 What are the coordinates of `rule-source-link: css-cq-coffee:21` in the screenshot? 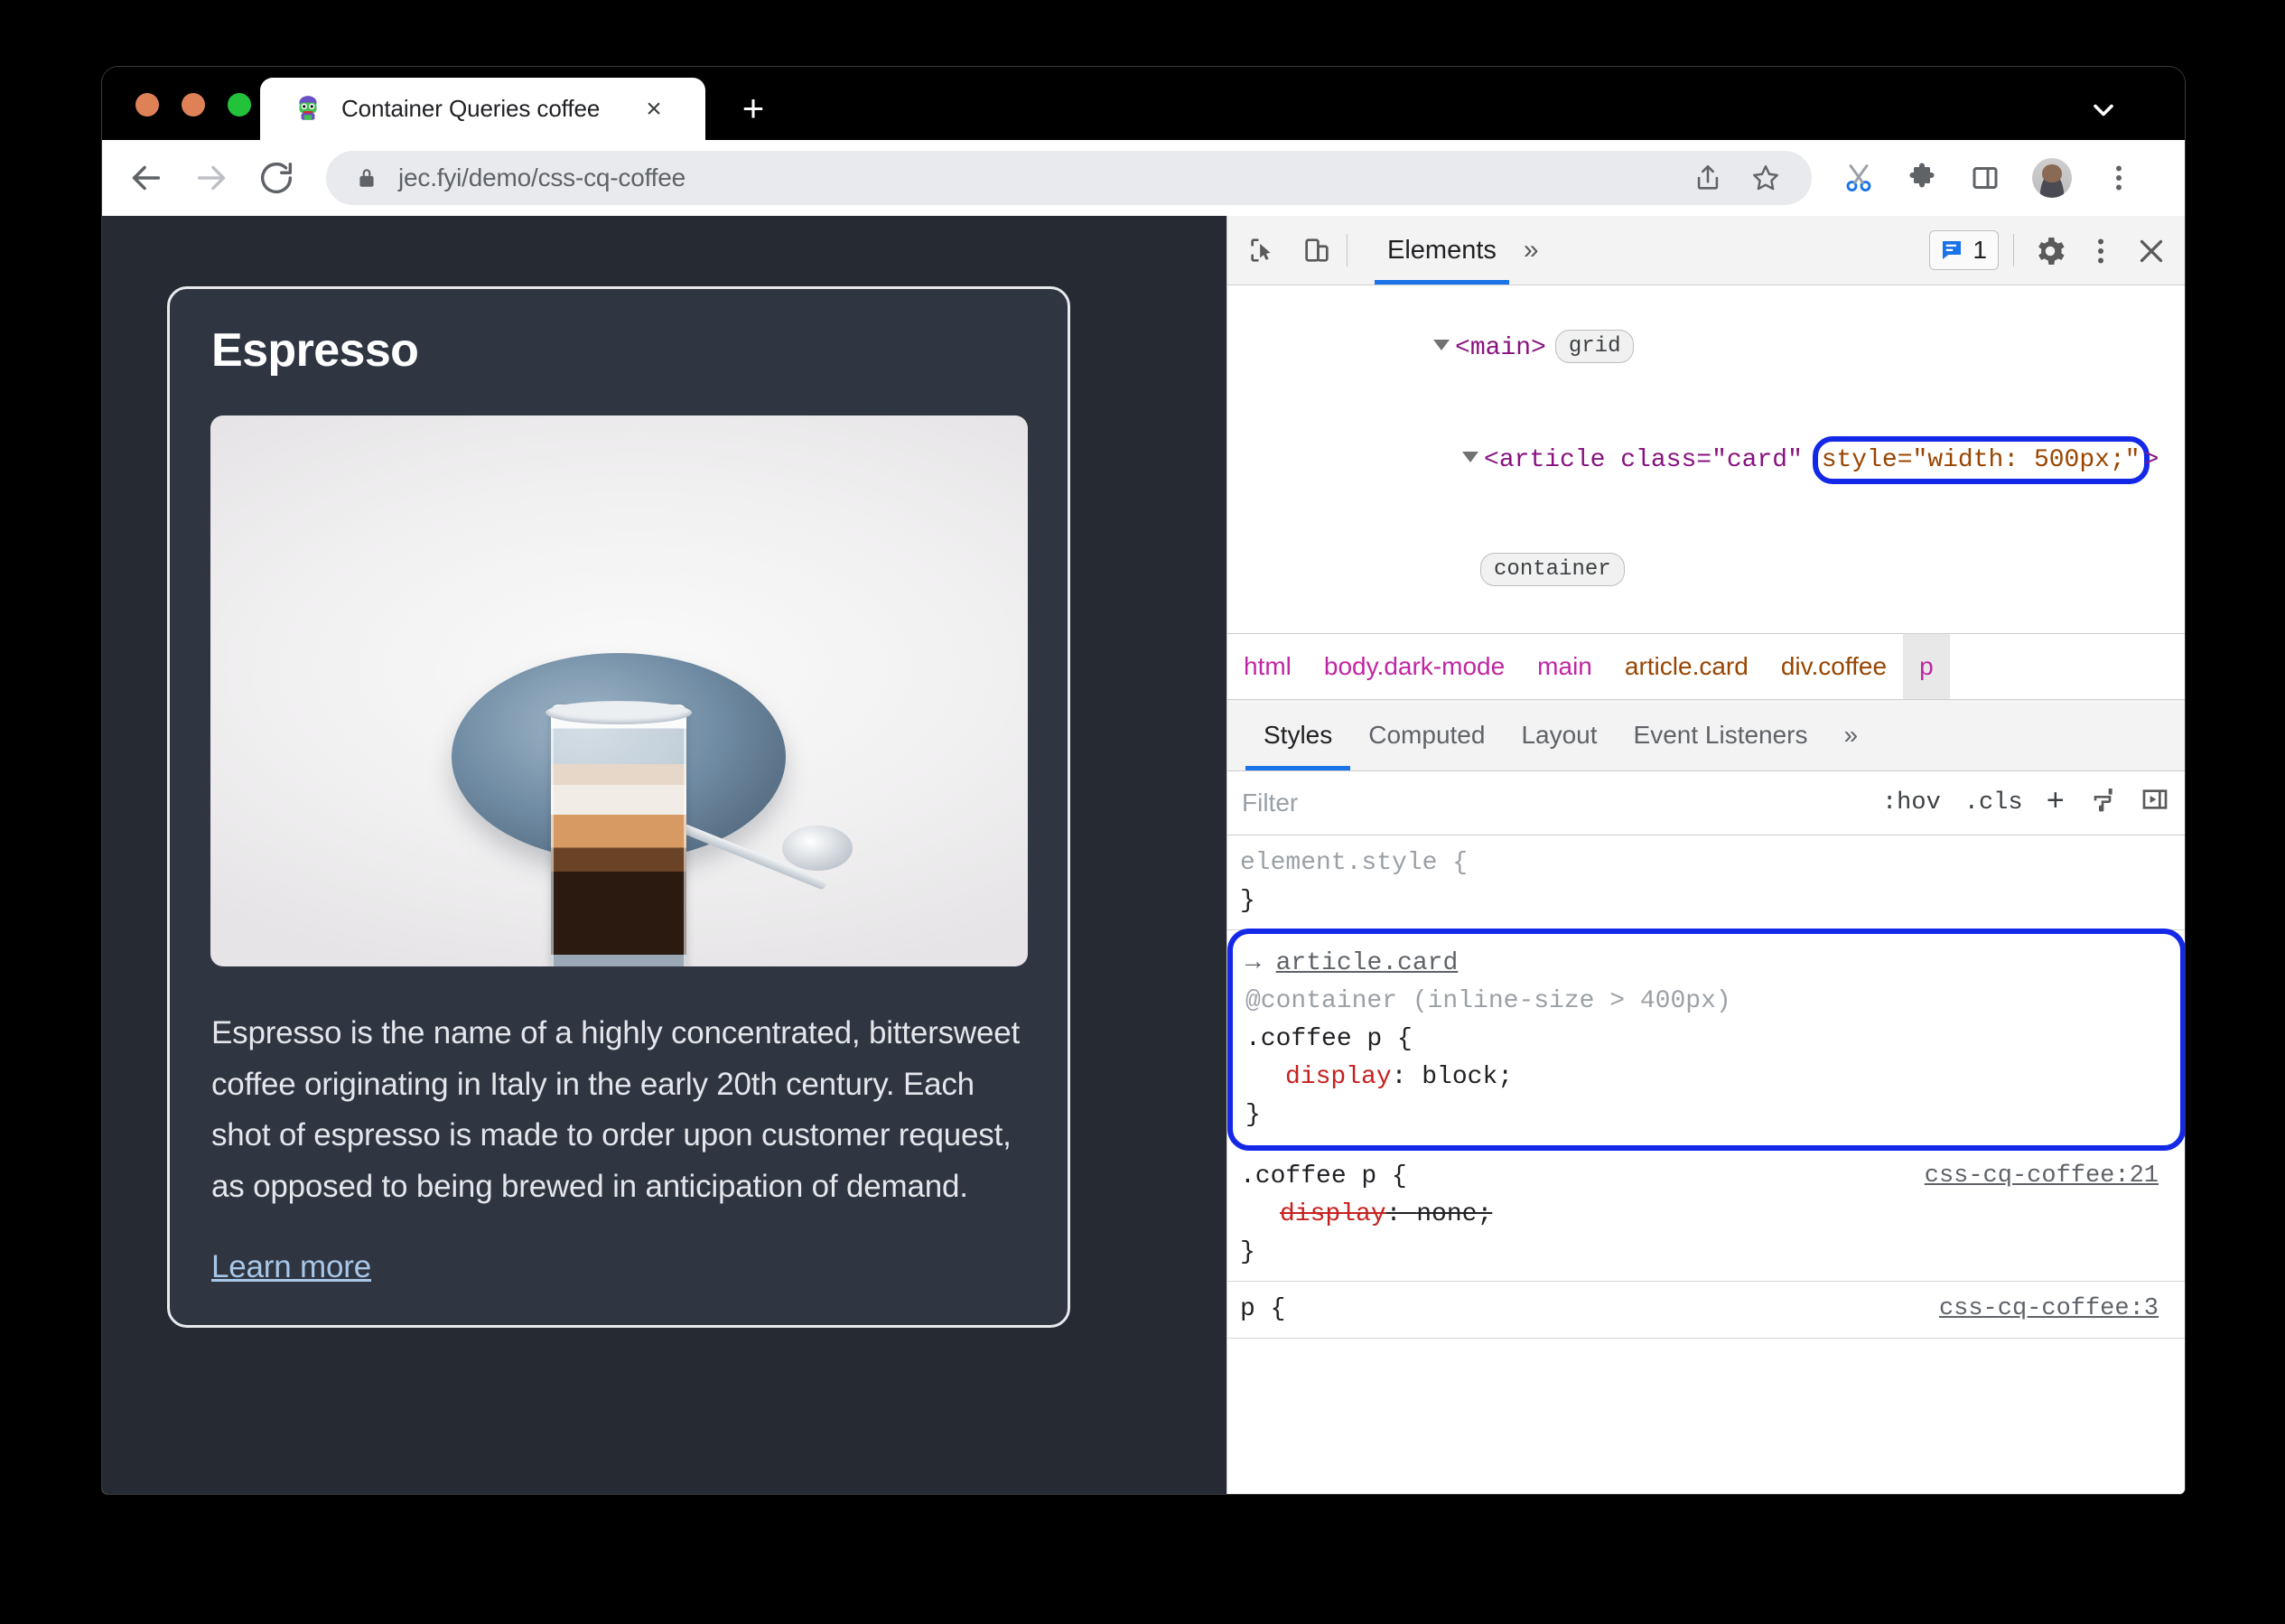 It's located at (2042, 1176).